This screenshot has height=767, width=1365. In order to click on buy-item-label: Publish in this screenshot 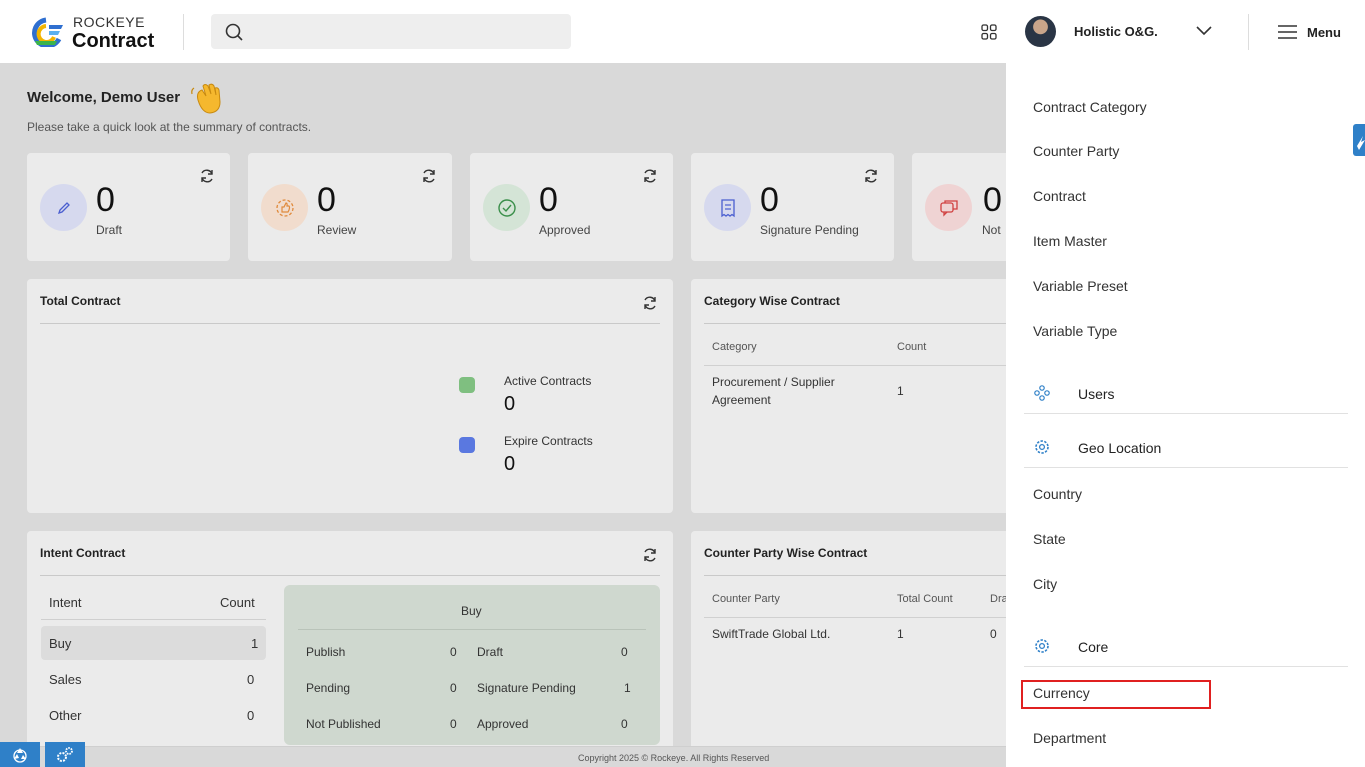, I will do `click(326, 652)`.